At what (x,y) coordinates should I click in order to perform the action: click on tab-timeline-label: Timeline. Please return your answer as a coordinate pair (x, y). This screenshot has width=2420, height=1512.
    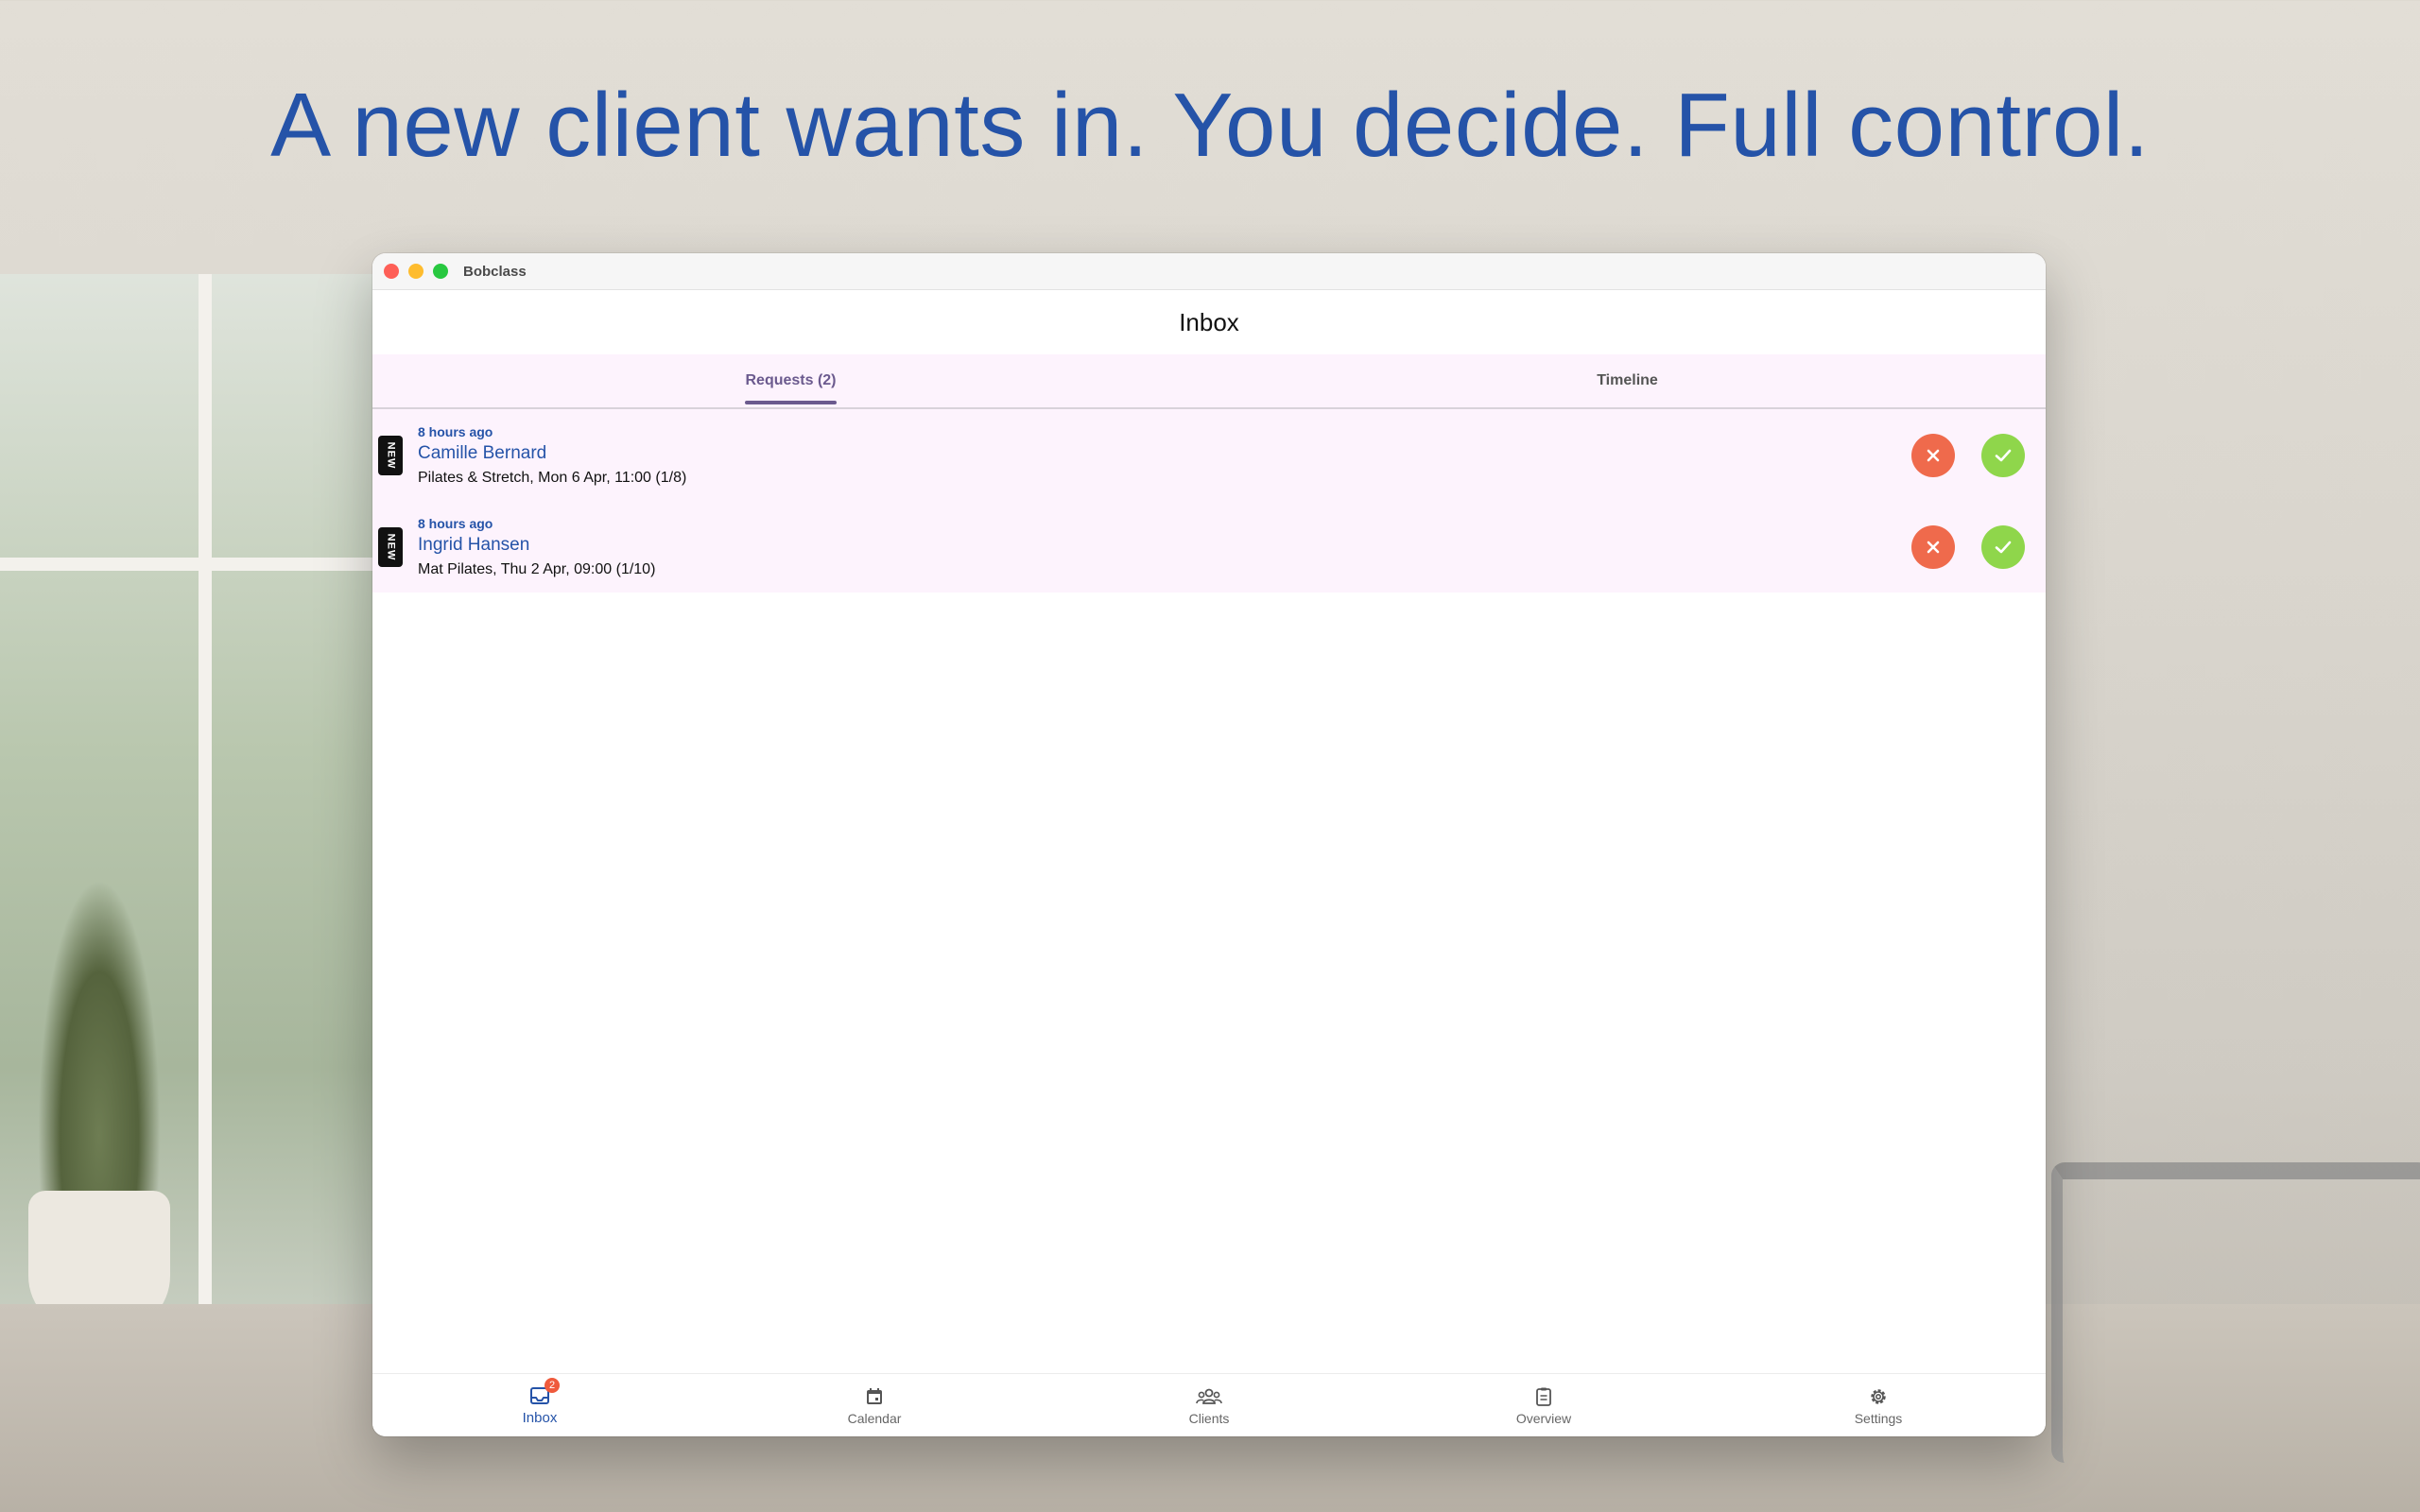
    Looking at the image, I should click on (1627, 380).